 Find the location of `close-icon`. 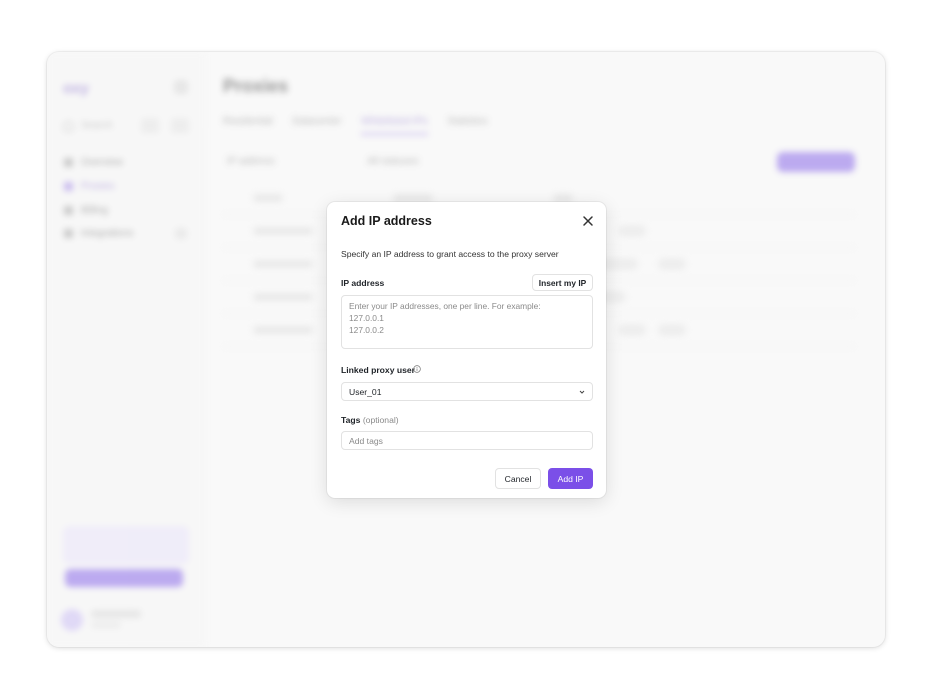

close-icon is located at coordinates (588, 221).